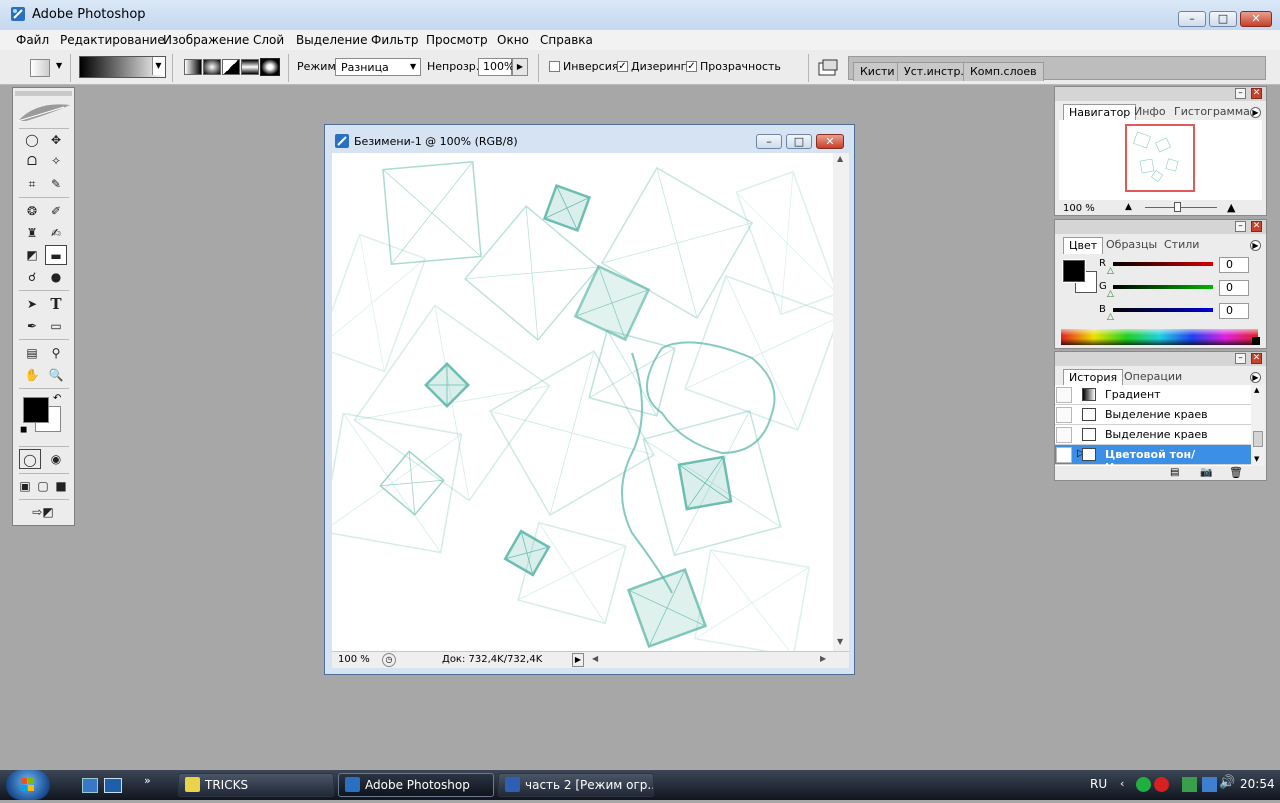  What do you see at coordinates (56, 233) in the screenshot?
I see `history-brush-tool-icon: ✍` at bounding box center [56, 233].